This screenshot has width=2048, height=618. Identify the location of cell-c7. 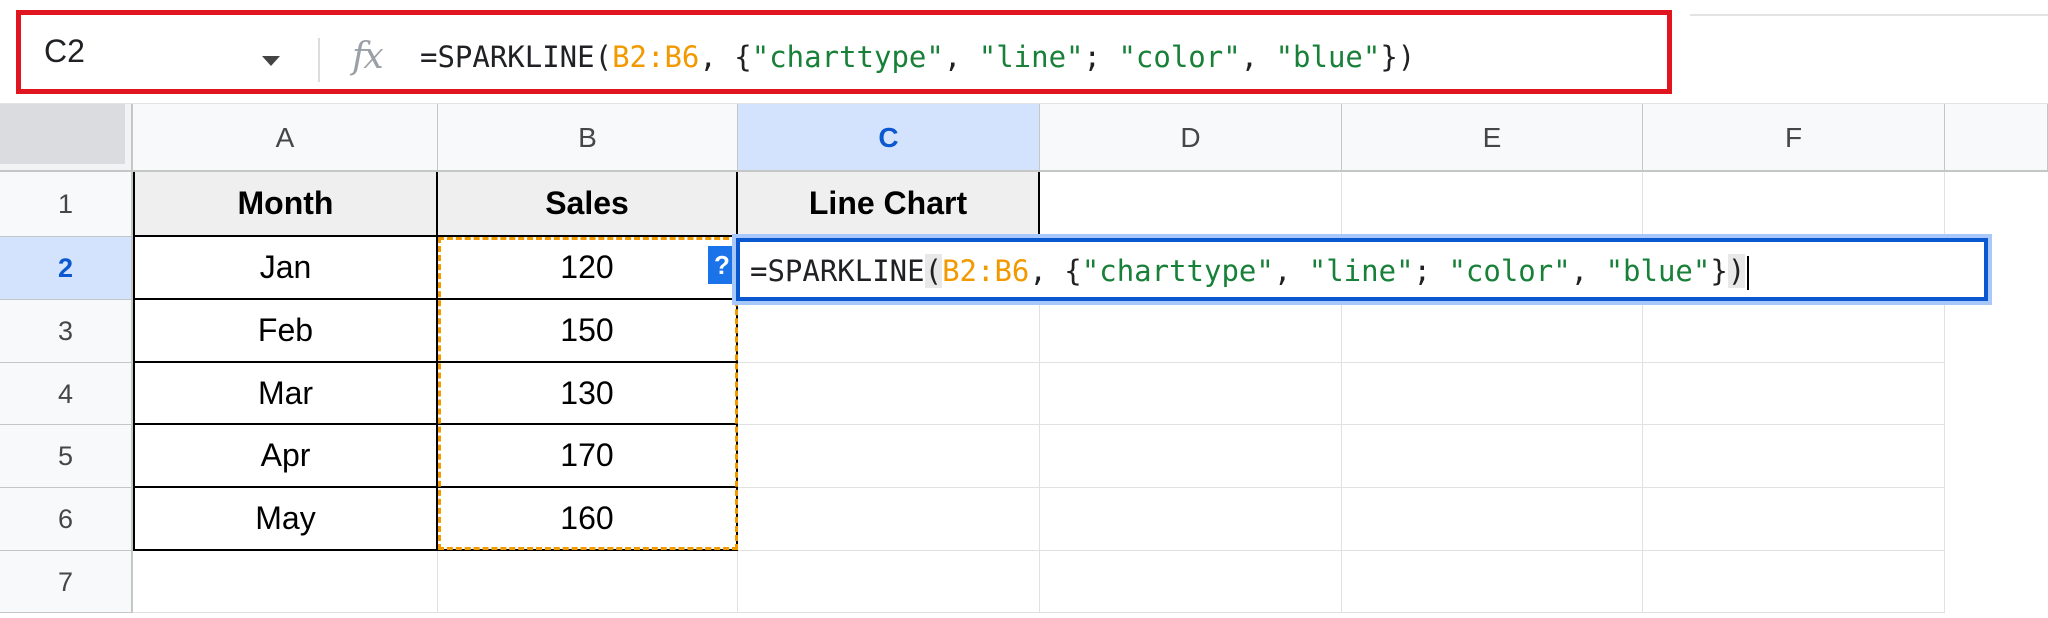
(889, 582).